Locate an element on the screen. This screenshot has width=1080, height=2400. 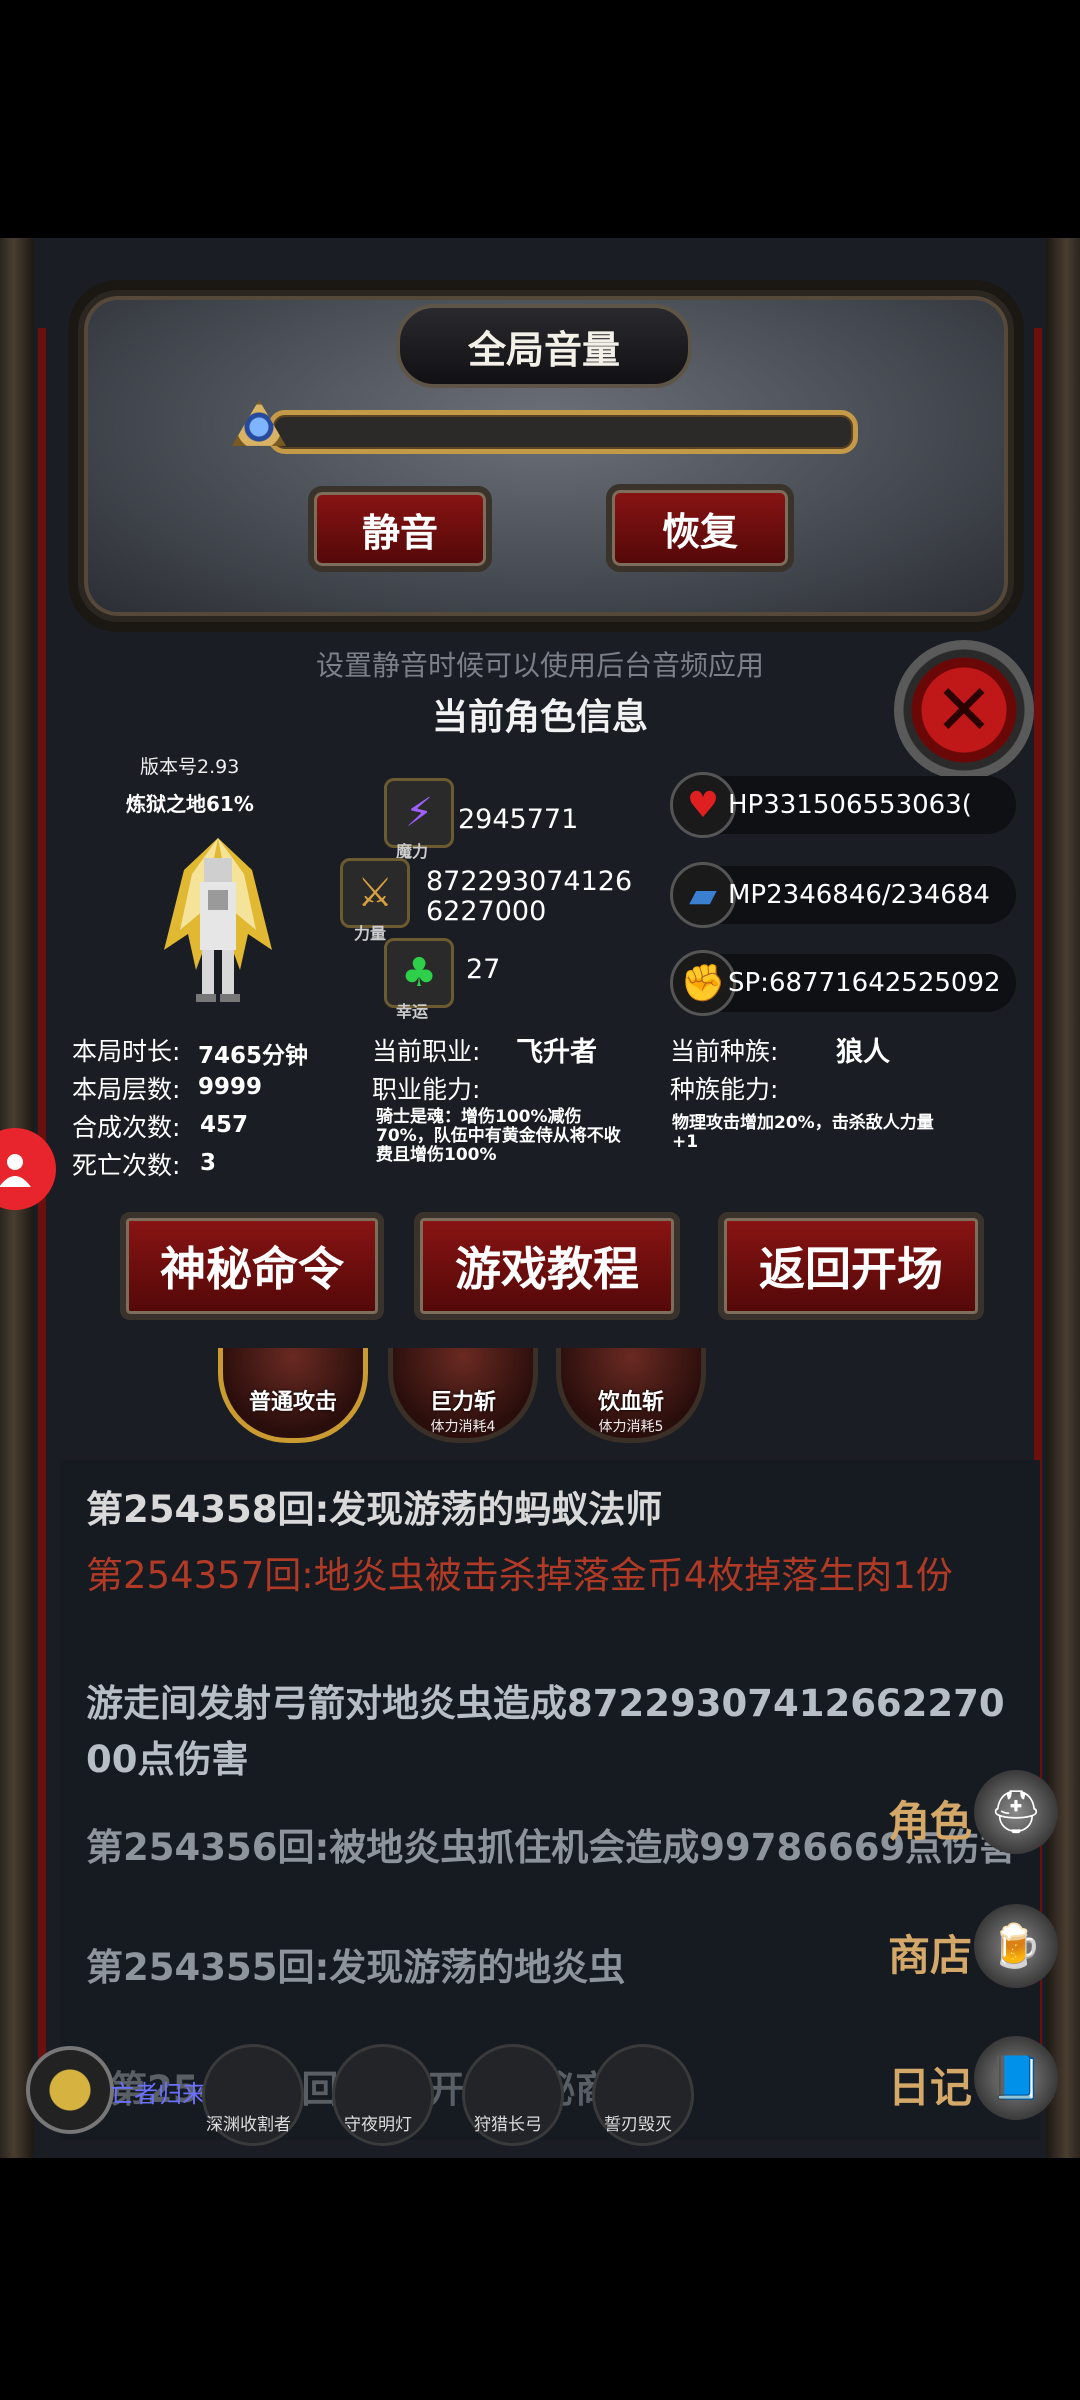
sp-value: SP:68771642525092 is located at coordinates (864, 983).